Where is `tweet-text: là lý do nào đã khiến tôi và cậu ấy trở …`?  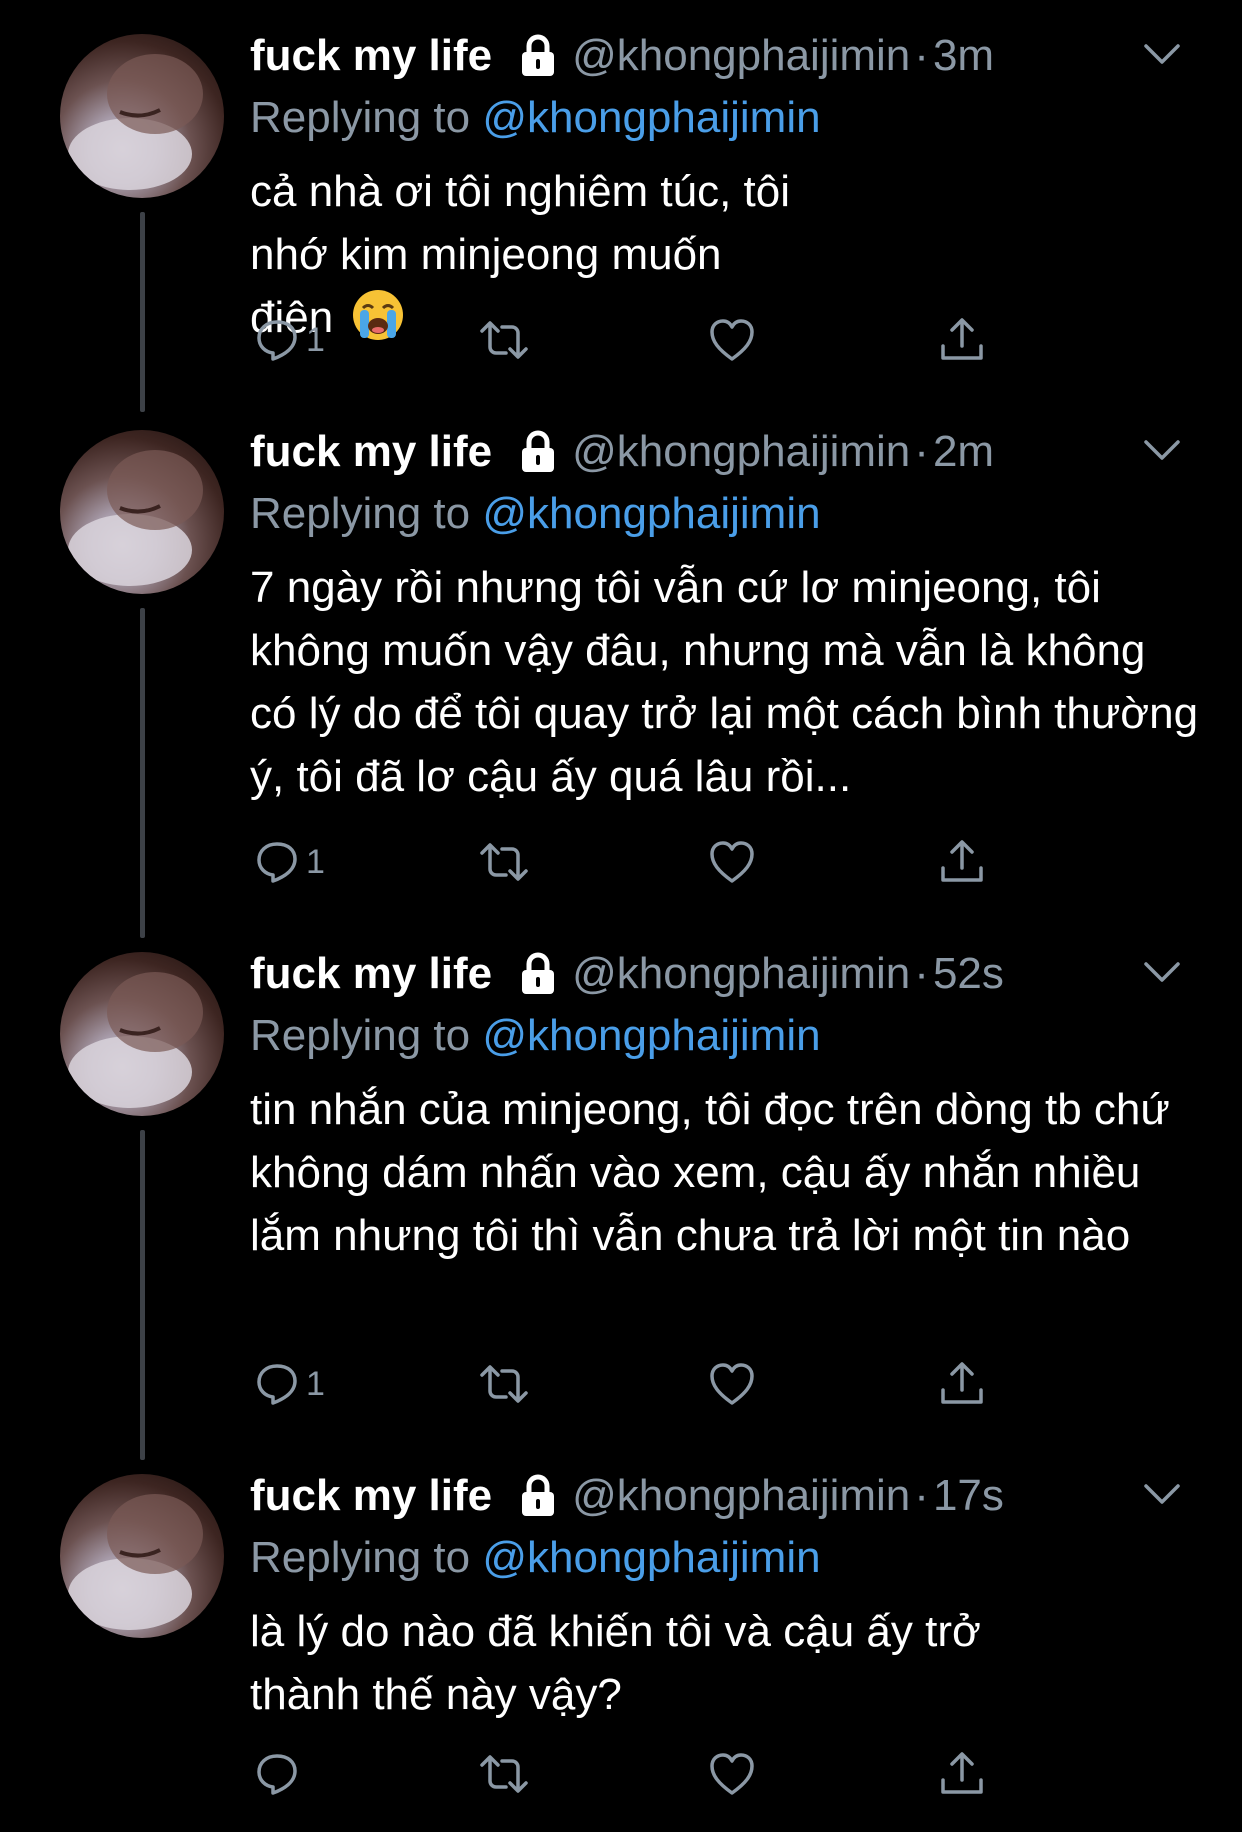 tweet-text: là lý do nào đã khiến tôi và cậu ấy trở … is located at coordinates (615, 1663).